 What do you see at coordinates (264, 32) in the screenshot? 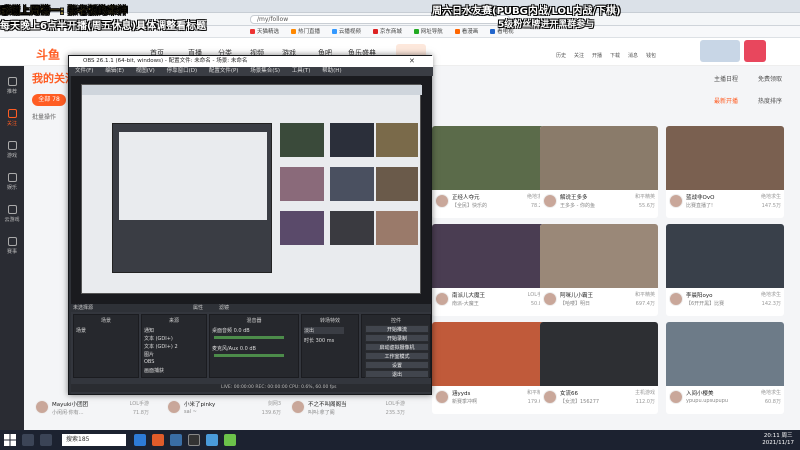
I see `bookmark-item: 天猫精选` at bounding box center [264, 32].